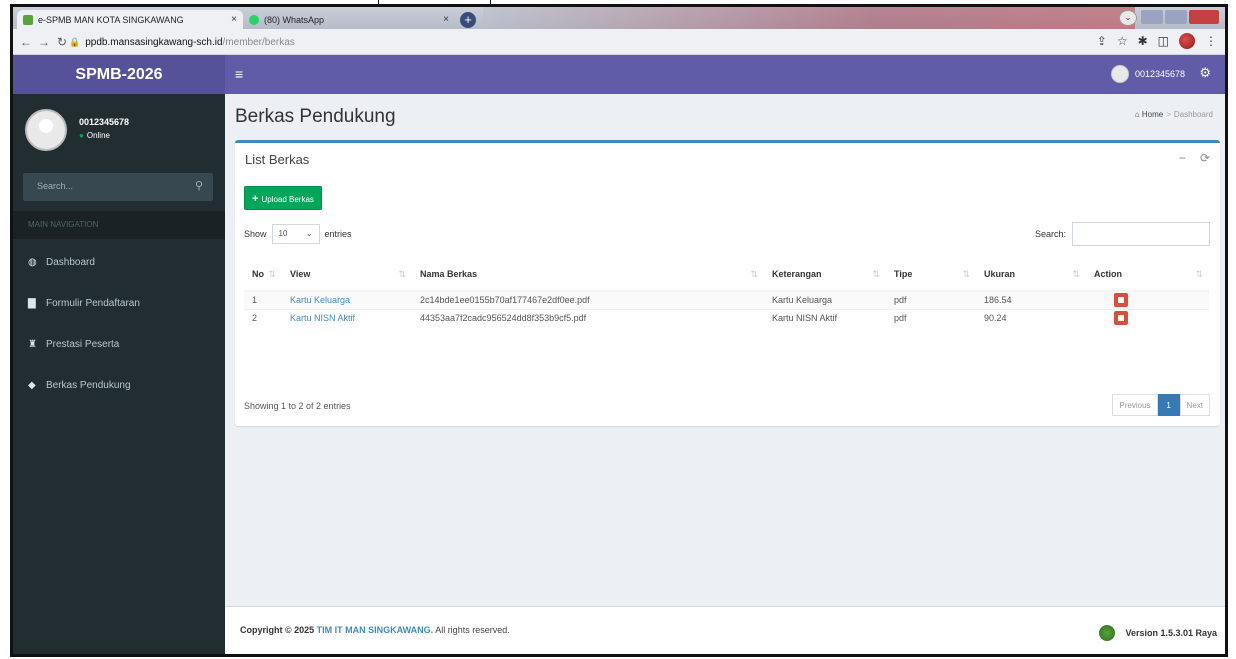 This screenshot has height=659, width=1236. I want to click on sidebar-item-dashboard: ◍ Dashboard, so click(119, 262).